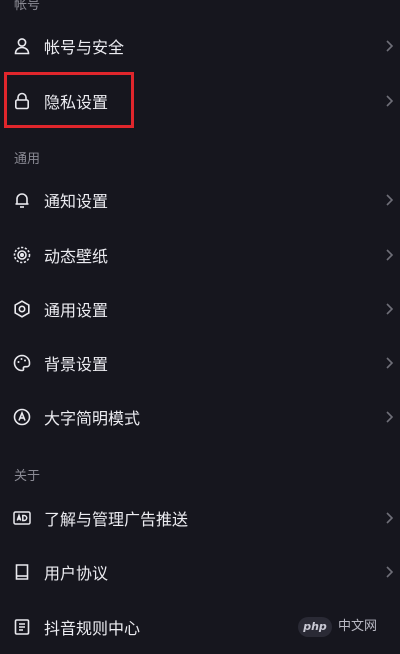 Image resolution: width=400 pixels, height=654 pixels. What do you see at coordinates (22, 518) in the screenshot?
I see `ad-icon` at bounding box center [22, 518].